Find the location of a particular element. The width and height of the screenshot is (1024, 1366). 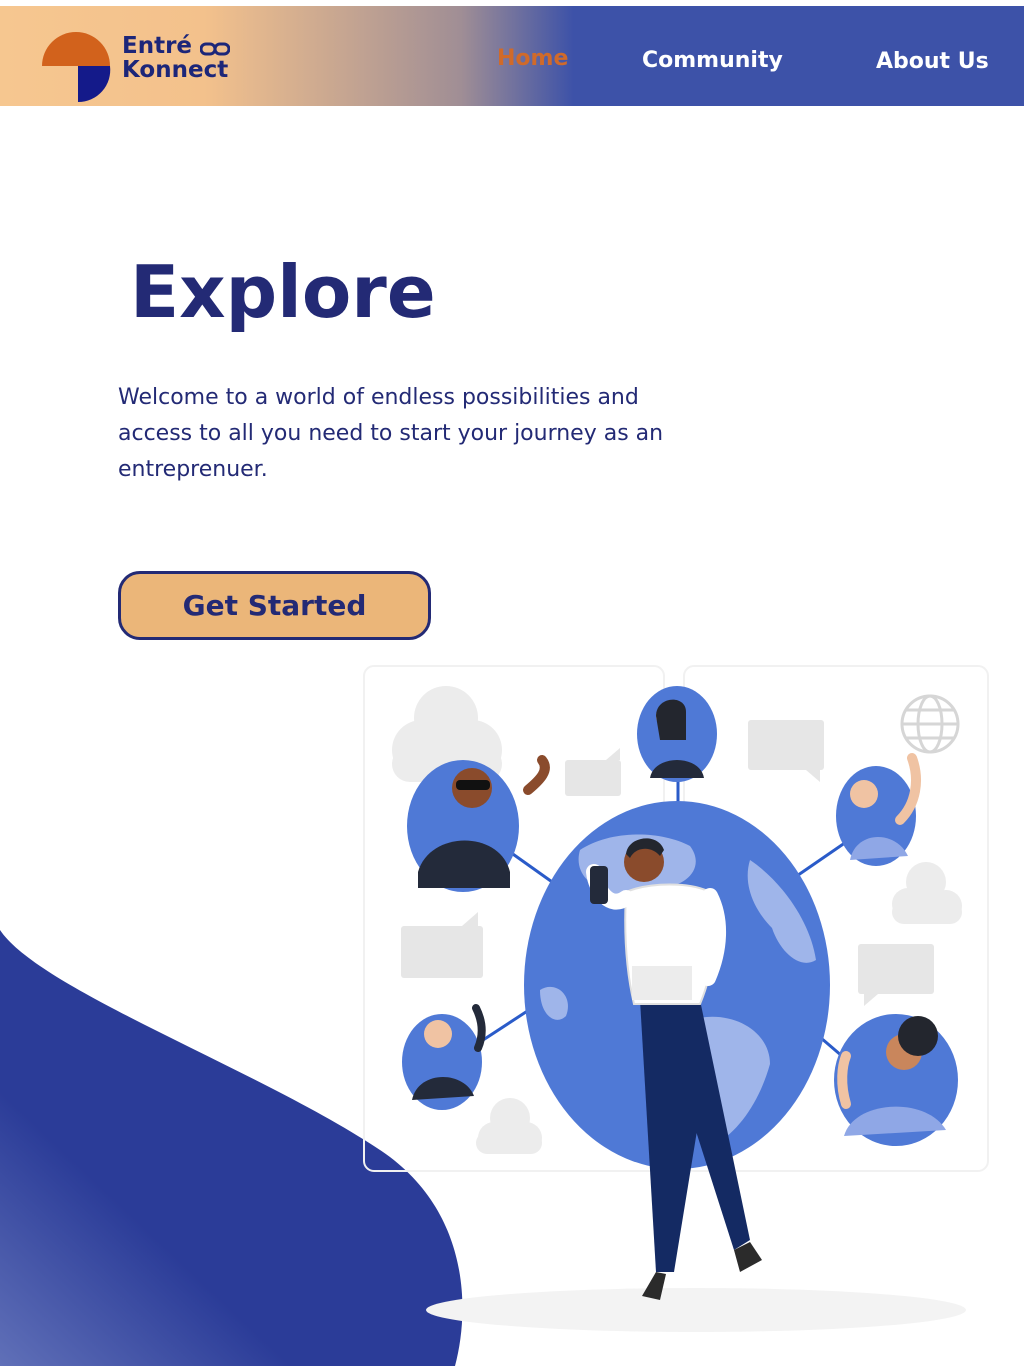

navbar: Entré Konnect Home Community About Us is located at coordinates (512, 56).